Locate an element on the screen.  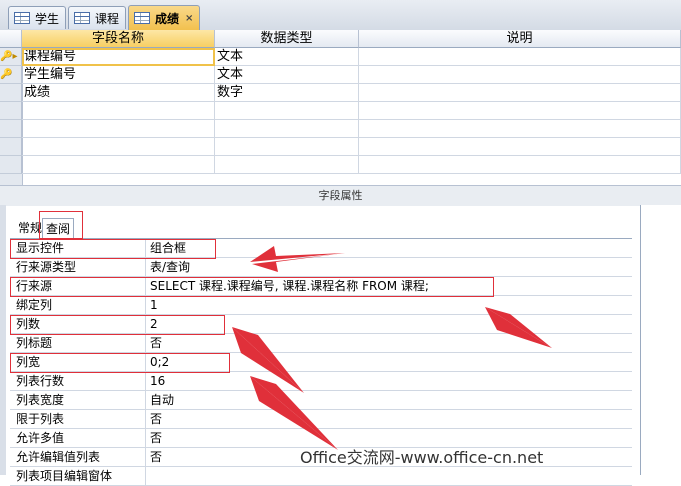
select-all-corner is located at coordinates (11, 39).